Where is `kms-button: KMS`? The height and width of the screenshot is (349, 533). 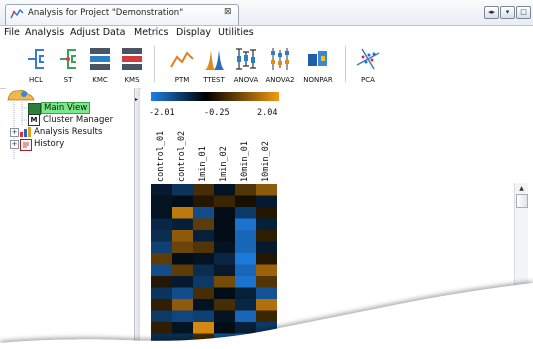
kms-button: KMS is located at coordinates (132, 65).